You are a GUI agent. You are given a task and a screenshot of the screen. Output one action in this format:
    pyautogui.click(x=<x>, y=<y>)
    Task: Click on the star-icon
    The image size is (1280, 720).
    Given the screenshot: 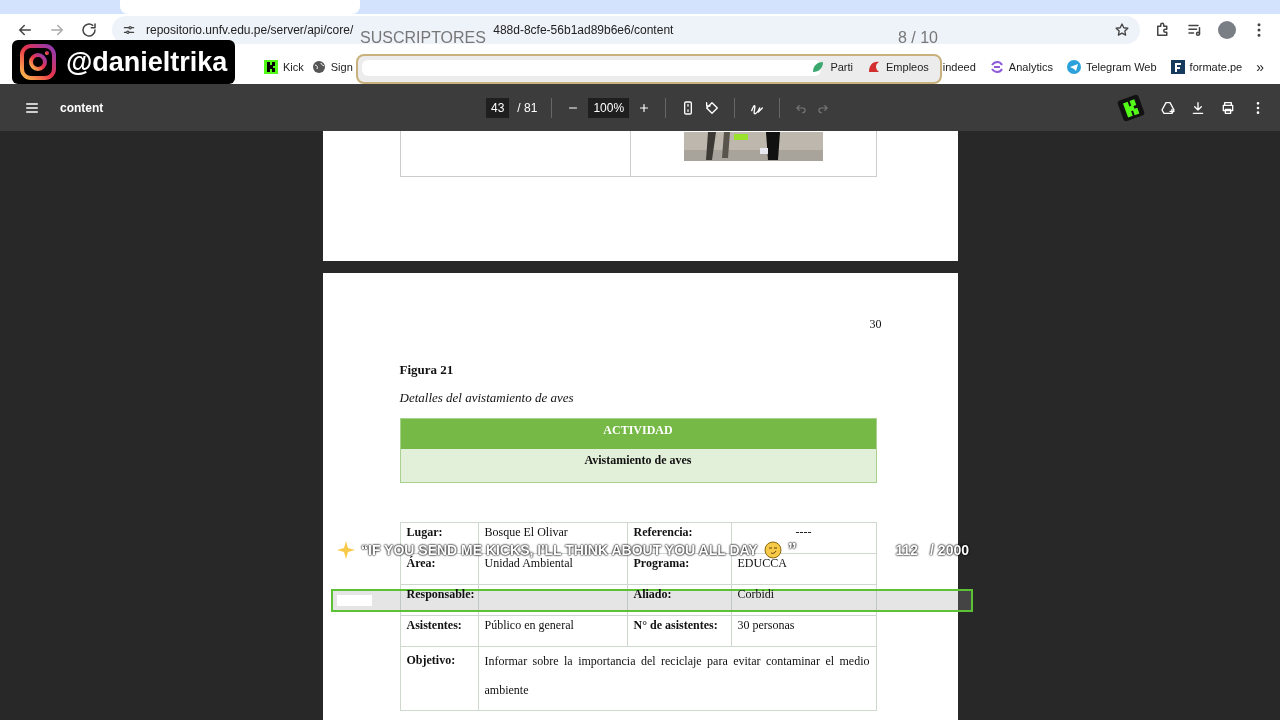 What is the action you would take?
    pyautogui.click(x=1122, y=30)
    